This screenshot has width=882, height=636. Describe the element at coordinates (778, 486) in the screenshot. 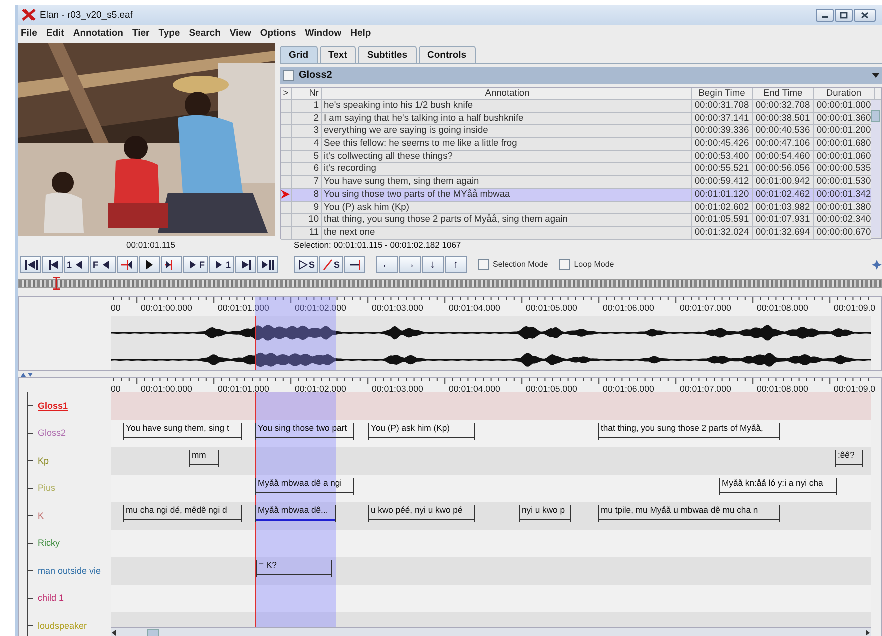

I see `annotation: Myåå kn:åå ló y:i a nyi cha` at that location.